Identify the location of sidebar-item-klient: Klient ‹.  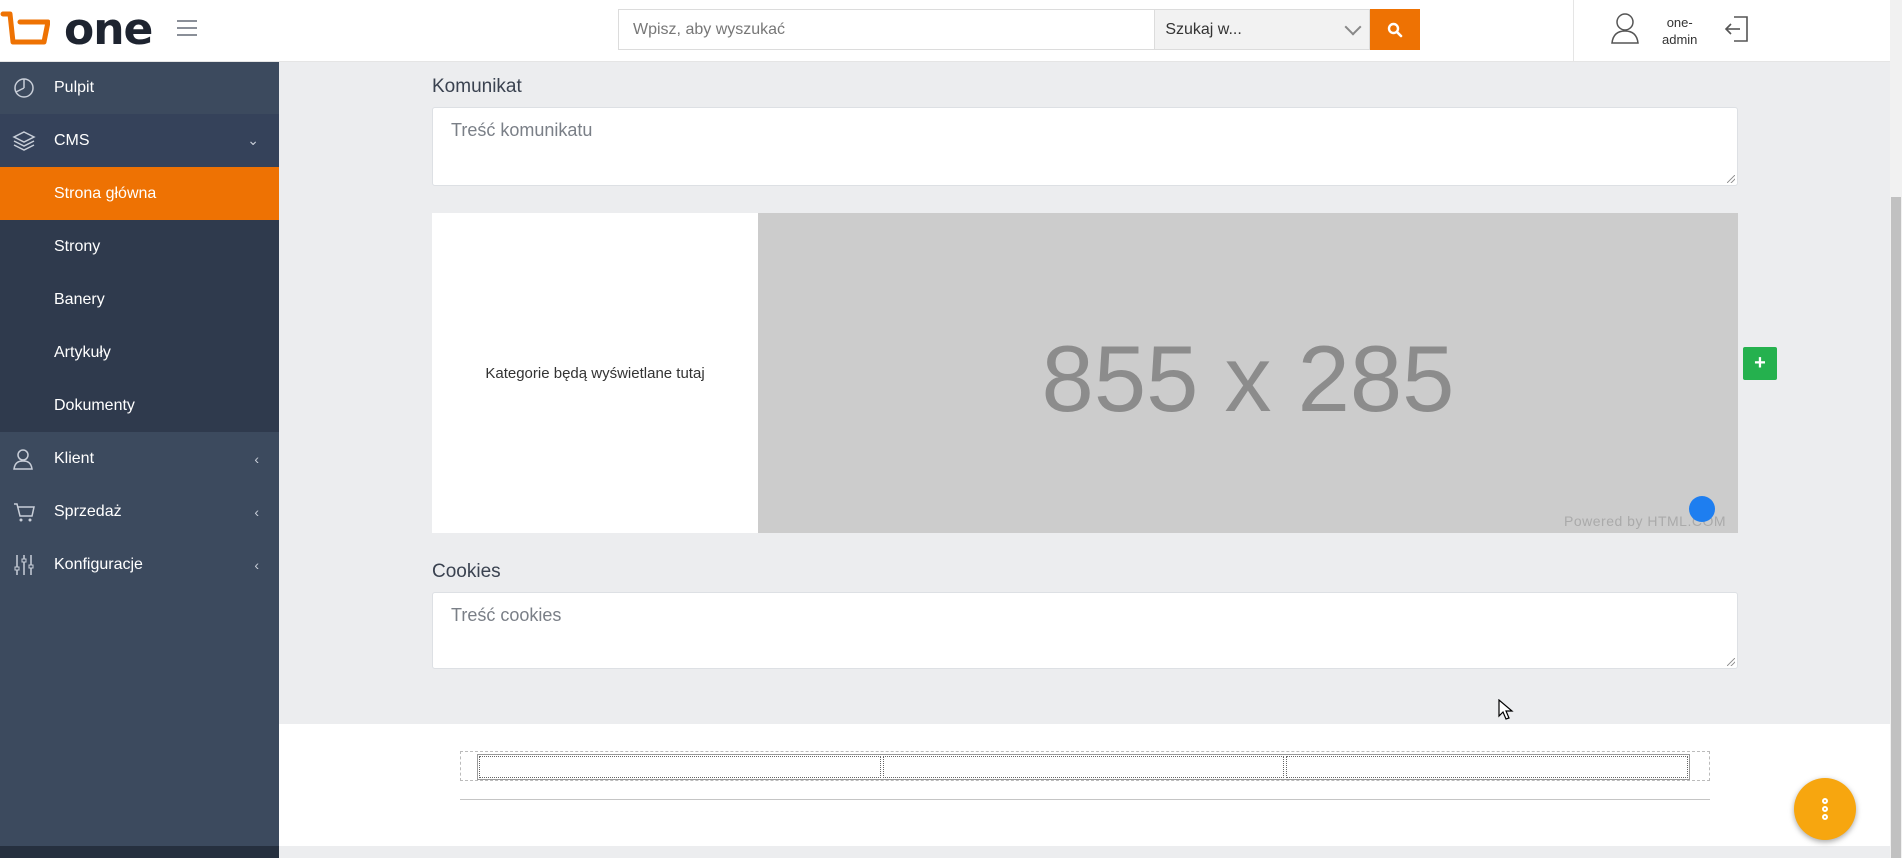
(139, 458).